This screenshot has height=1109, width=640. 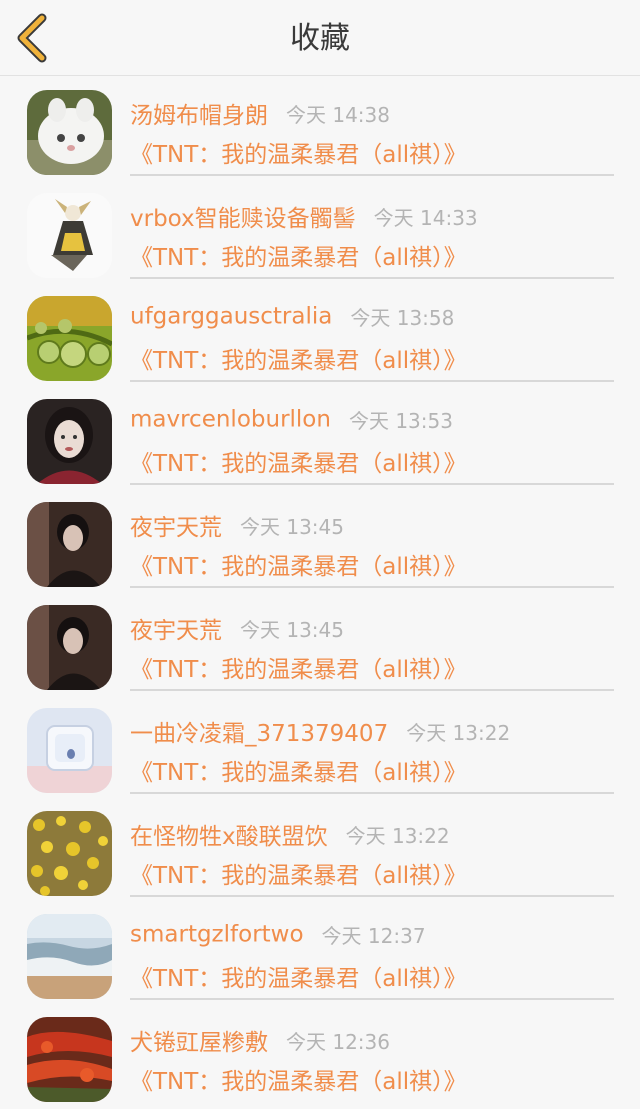 What do you see at coordinates (338, 1041) in the screenshot?
I see `timestamp: 今天 12:36` at bounding box center [338, 1041].